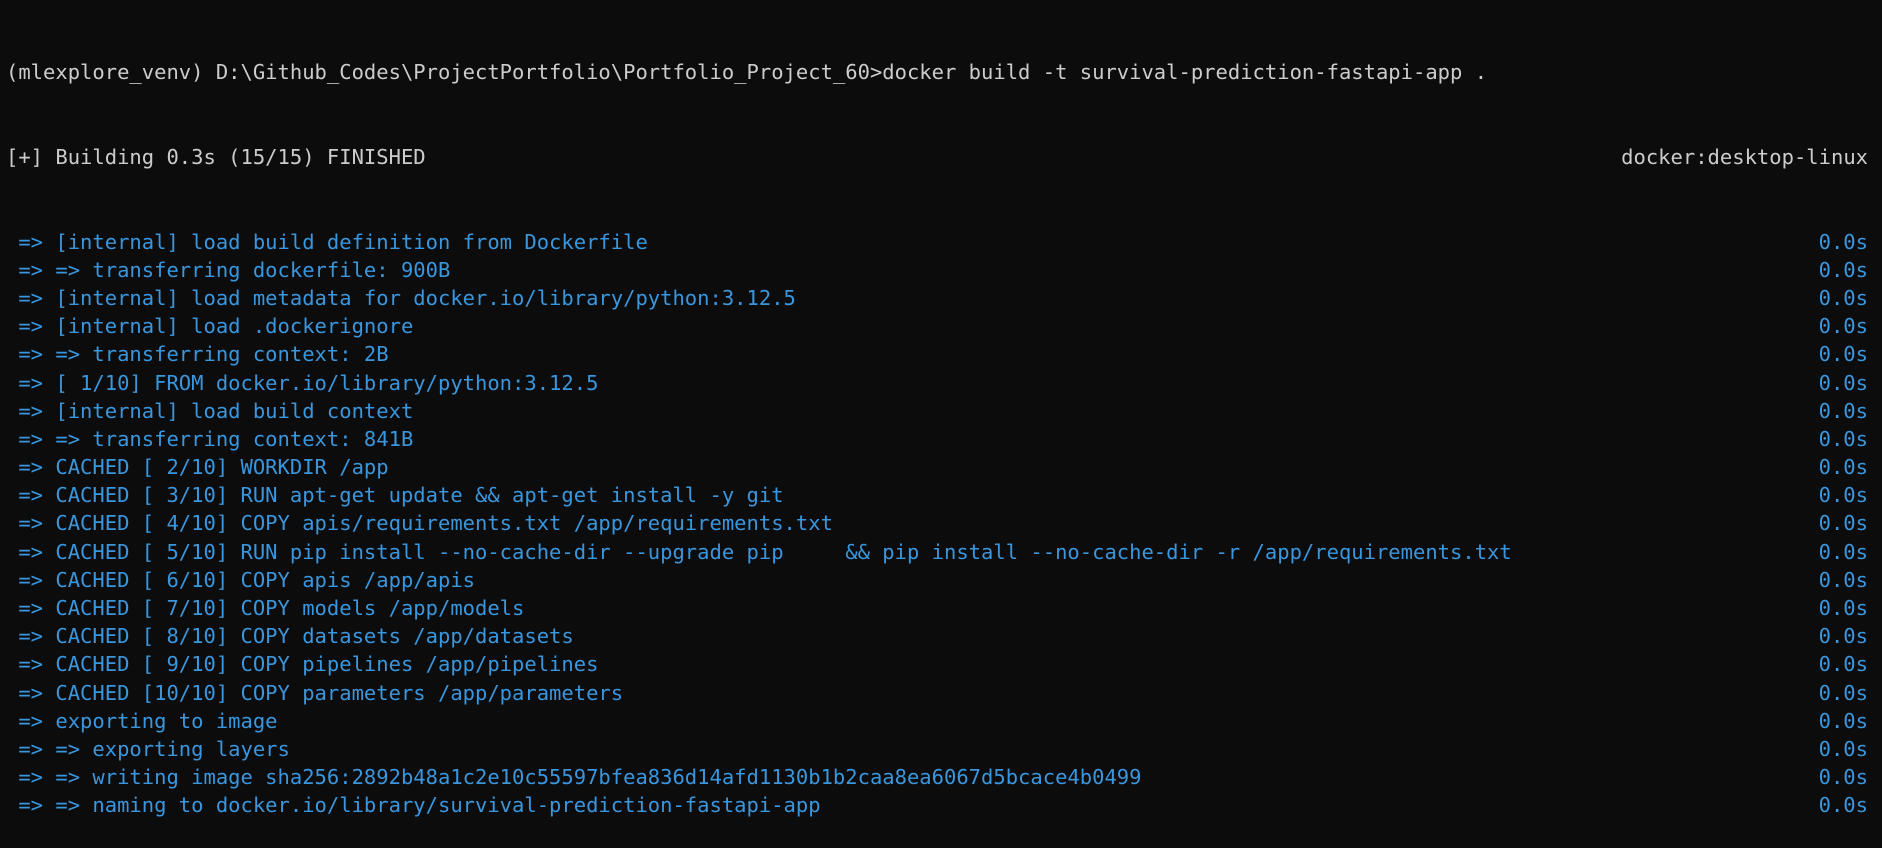 This screenshot has width=1882, height=848. I want to click on build-step-text: => [internal] load .dockerignore, so click(210, 326).